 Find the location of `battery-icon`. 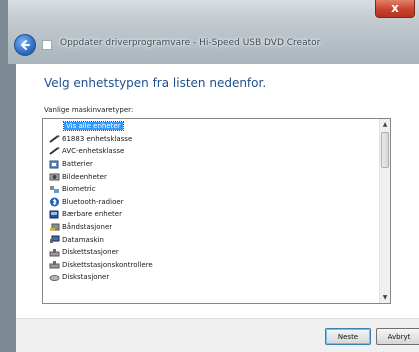

battery-icon is located at coordinates (54, 164).